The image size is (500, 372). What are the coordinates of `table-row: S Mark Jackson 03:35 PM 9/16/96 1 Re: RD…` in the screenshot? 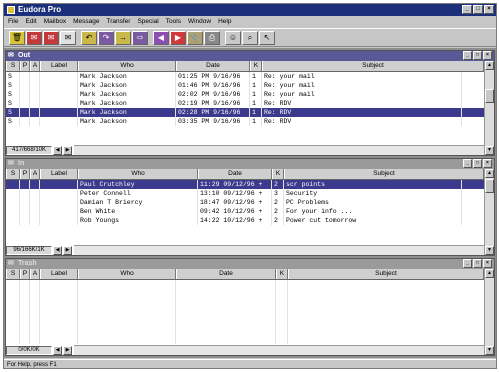 It's located at (250, 121).